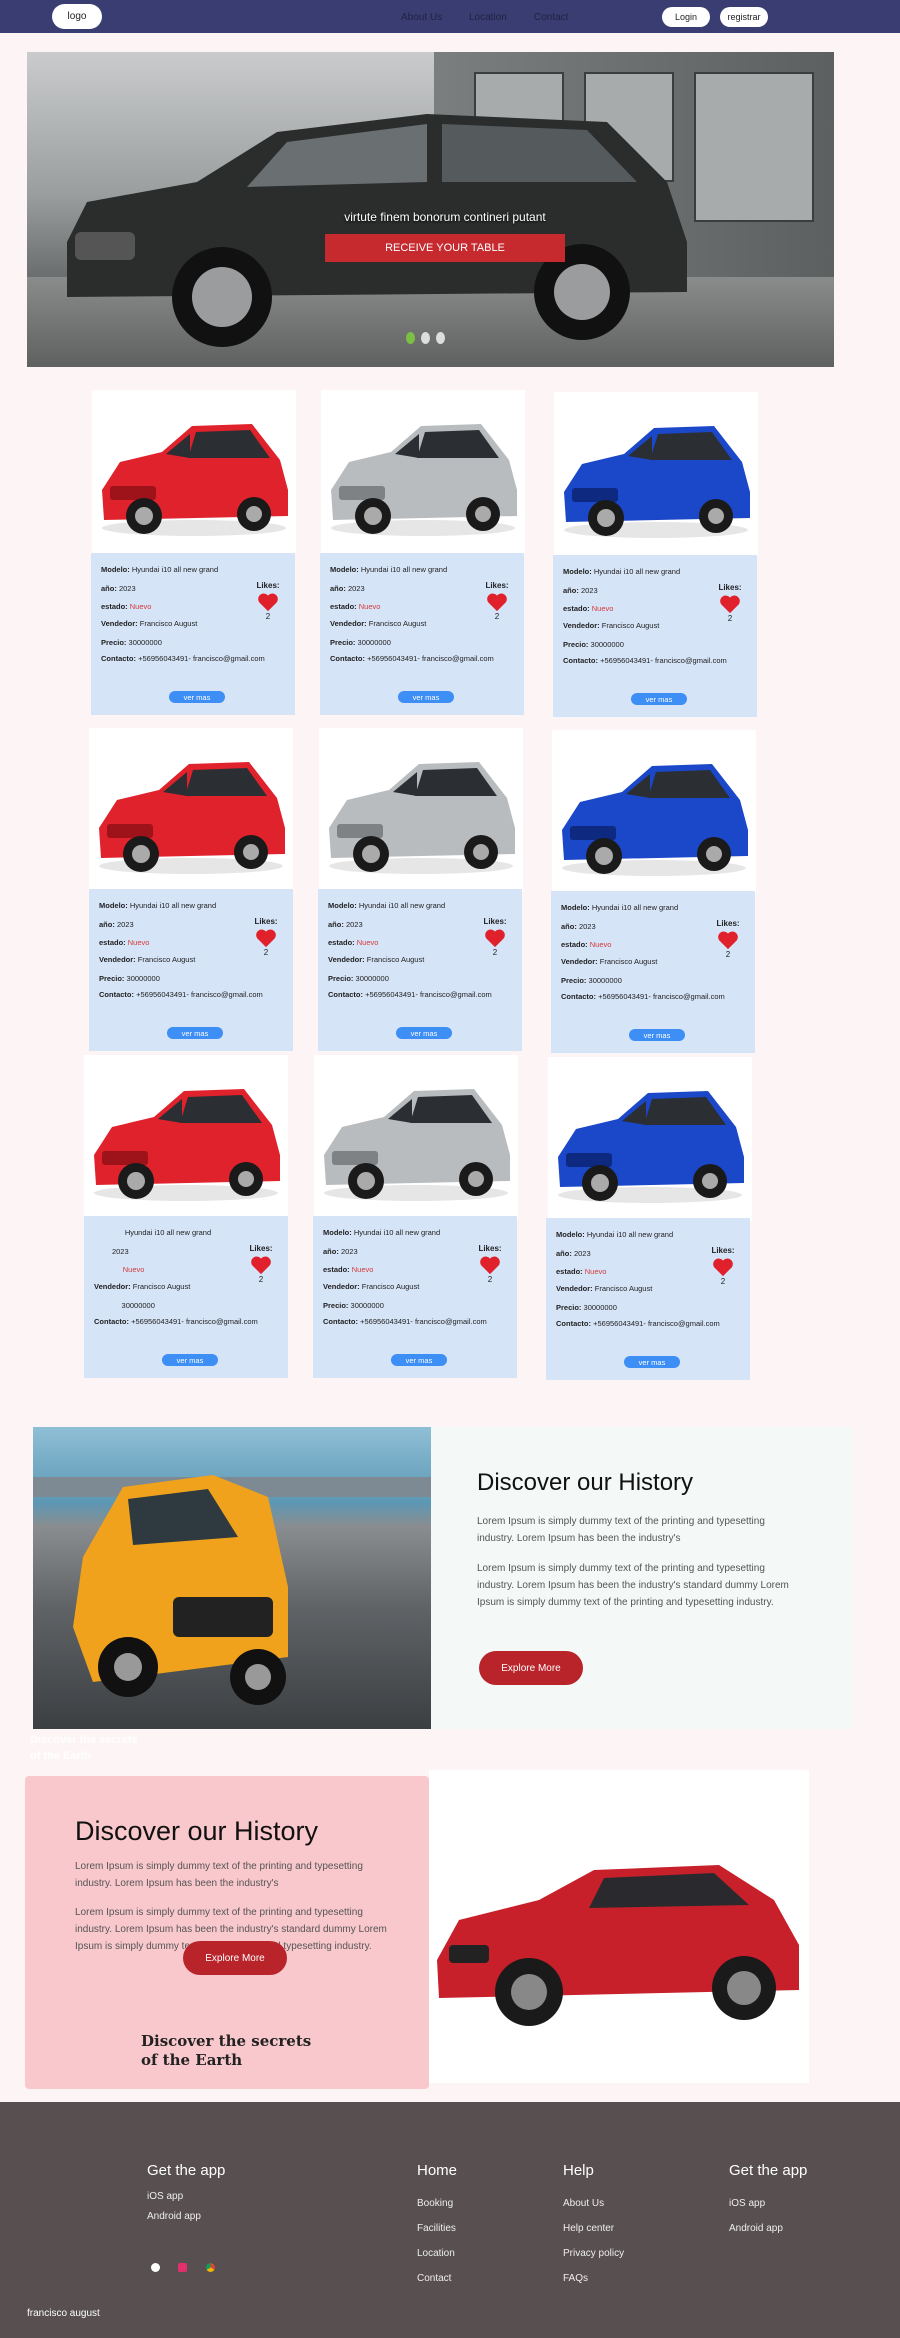 The width and height of the screenshot is (900, 2338). I want to click on logo-button: logo, so click(77, 16).